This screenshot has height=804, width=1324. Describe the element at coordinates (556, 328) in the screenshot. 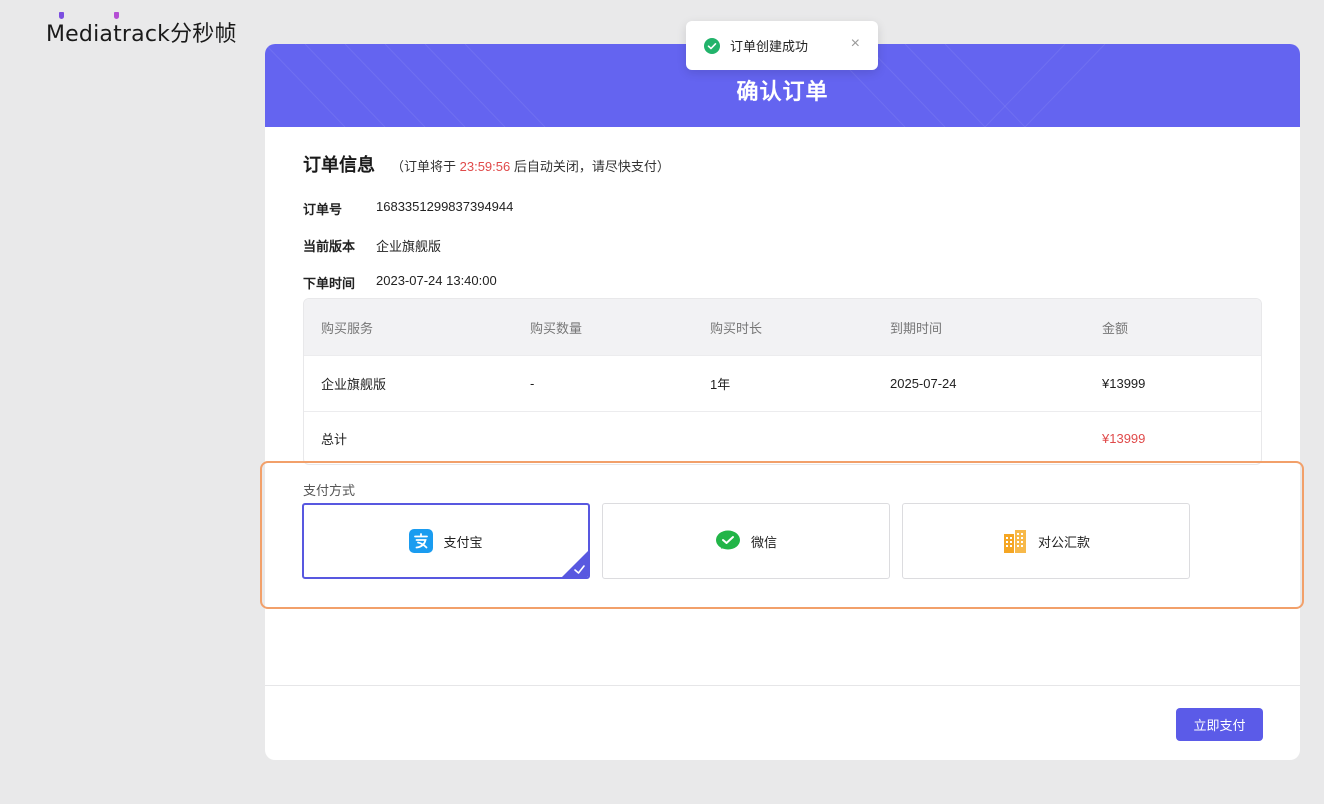

I see `column-header: 购买数量` at that location.